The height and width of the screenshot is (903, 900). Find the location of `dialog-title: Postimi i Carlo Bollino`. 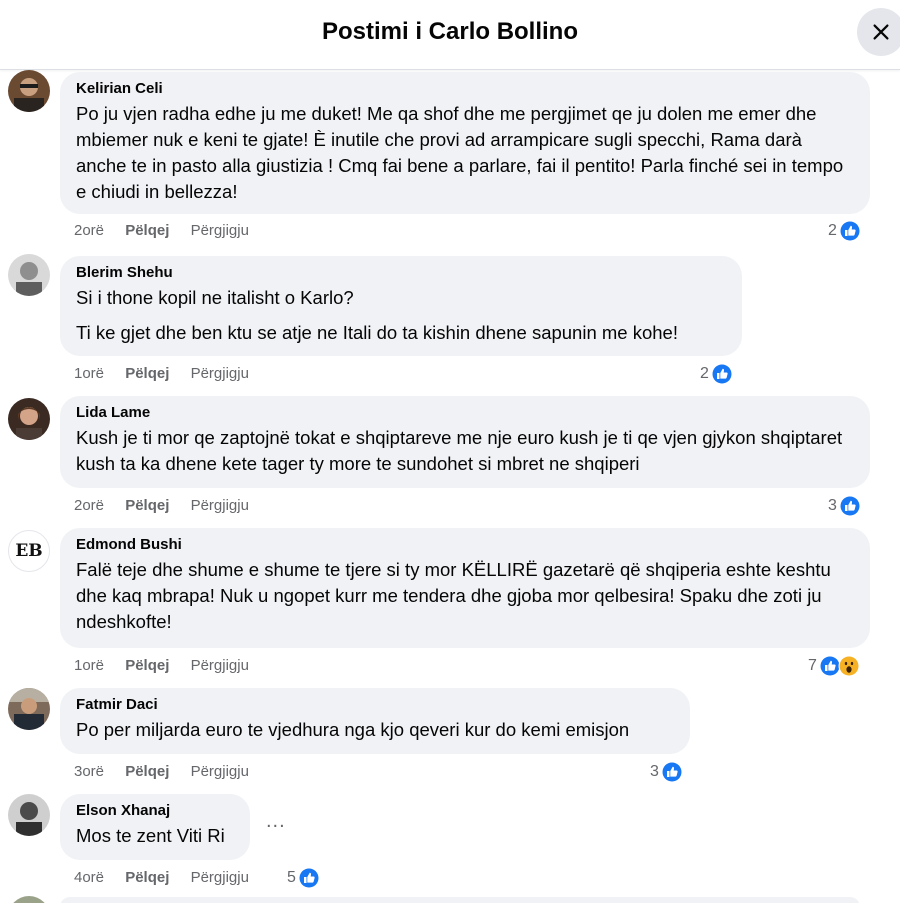

dialog-title: Postimi i Carlo Bollino is located at coordinates (450, 31).